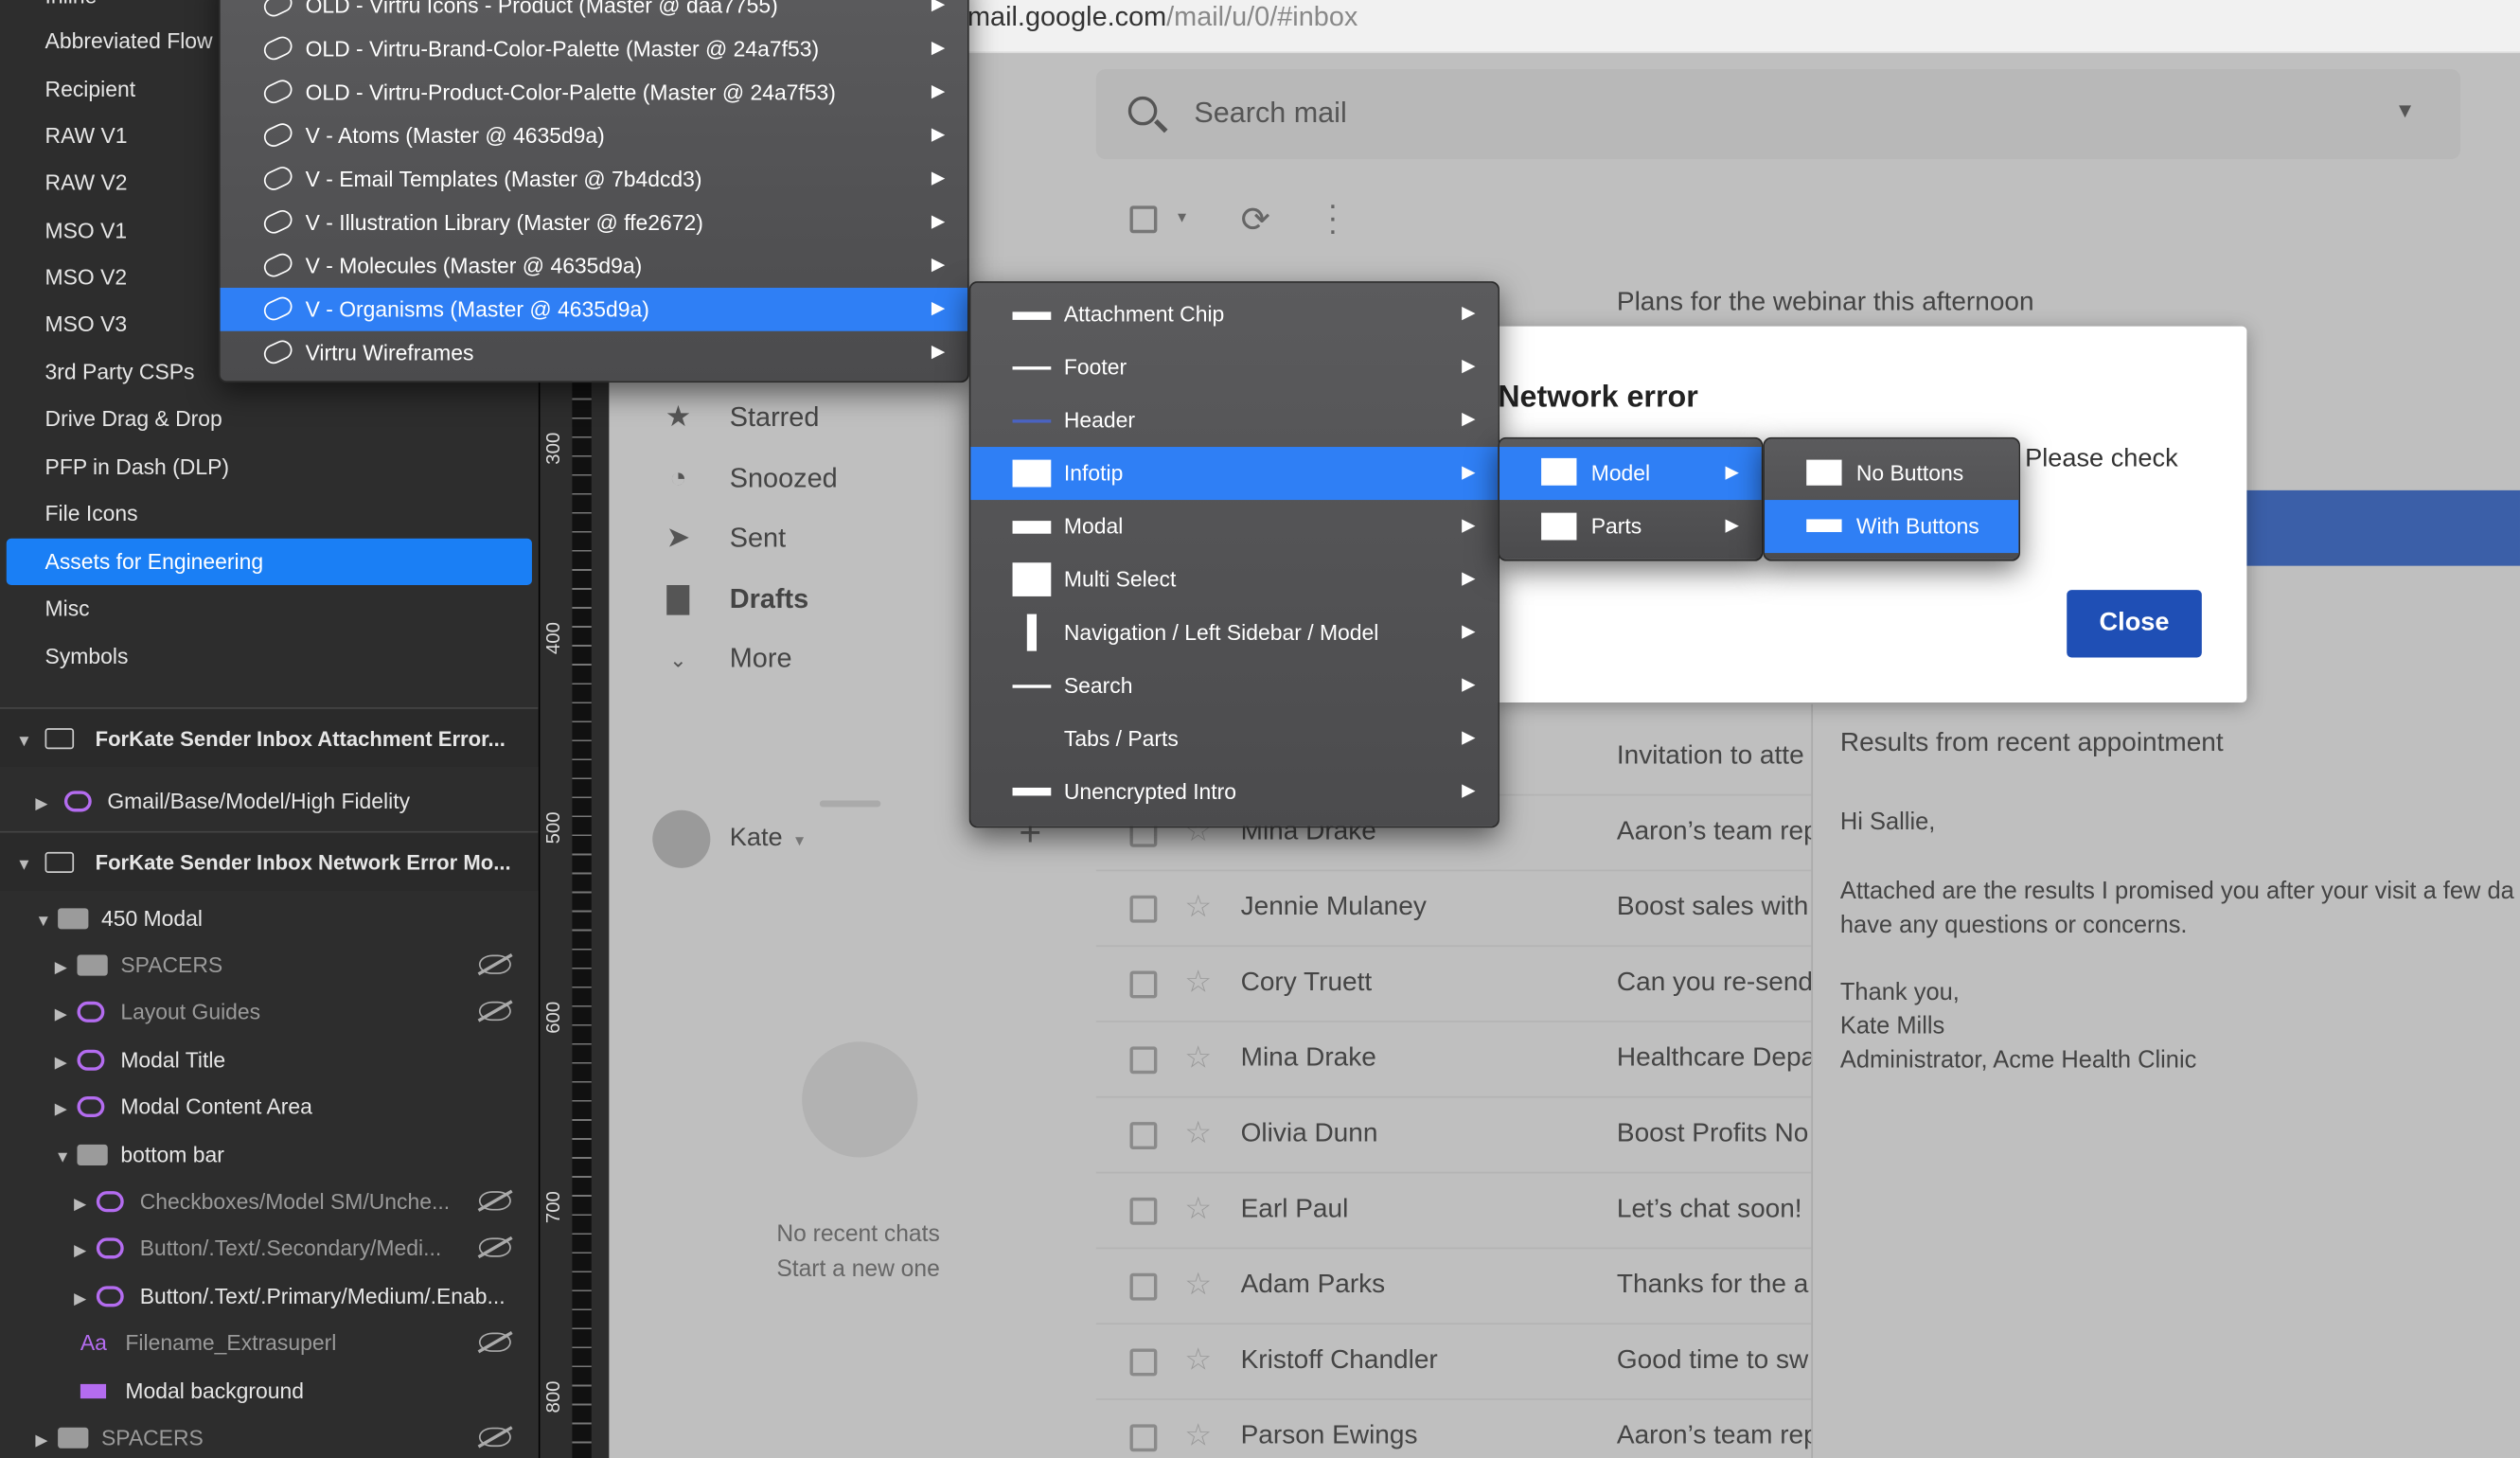 This screenshot has width=2520, height=1458. What do you see at coordinates (757, 839) in the screenshot?
I see `account-name: Kate` at bounding box center [757, 839].